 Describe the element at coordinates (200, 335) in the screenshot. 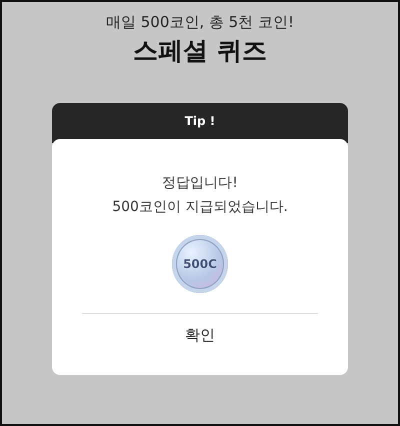

I see `confirm-button: 확인` at that location.